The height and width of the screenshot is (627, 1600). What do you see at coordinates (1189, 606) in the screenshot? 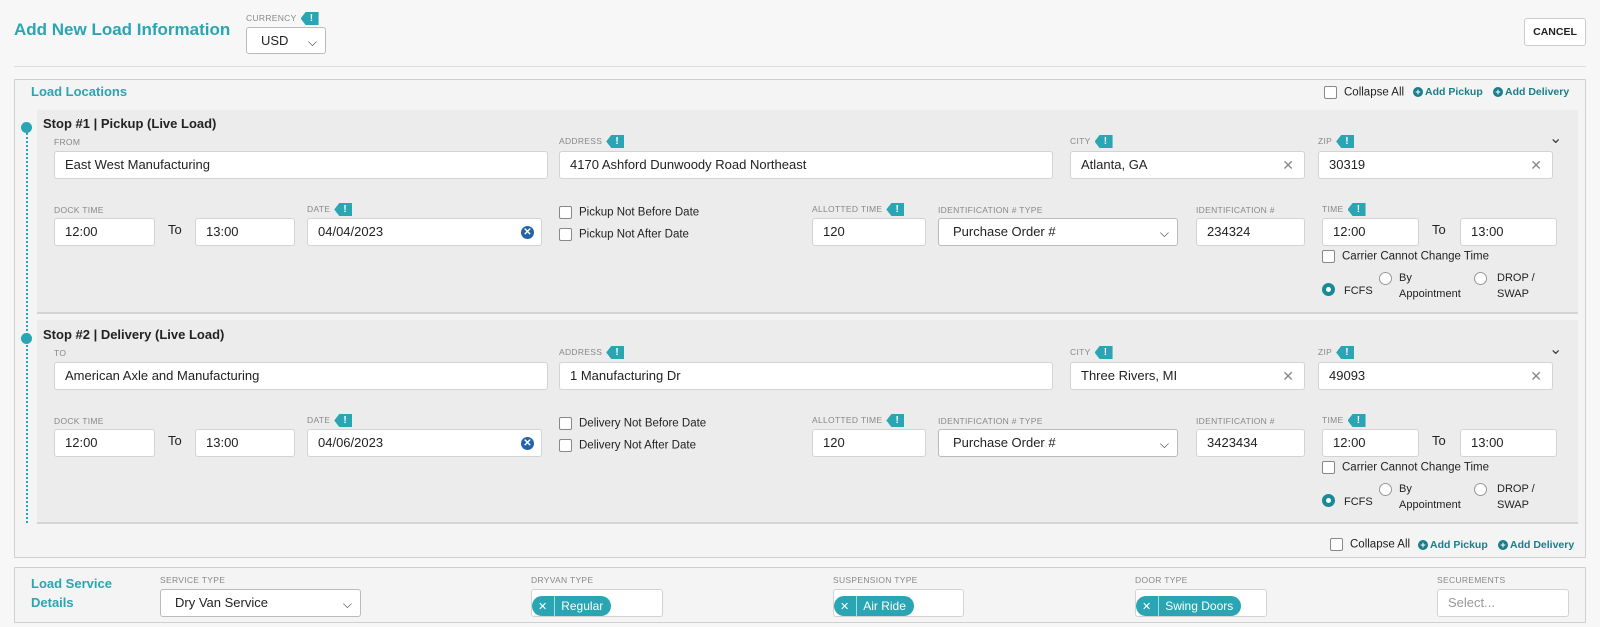
I see `door-tag: ✕ Swing Doors` at bounding box center [1189, 606].